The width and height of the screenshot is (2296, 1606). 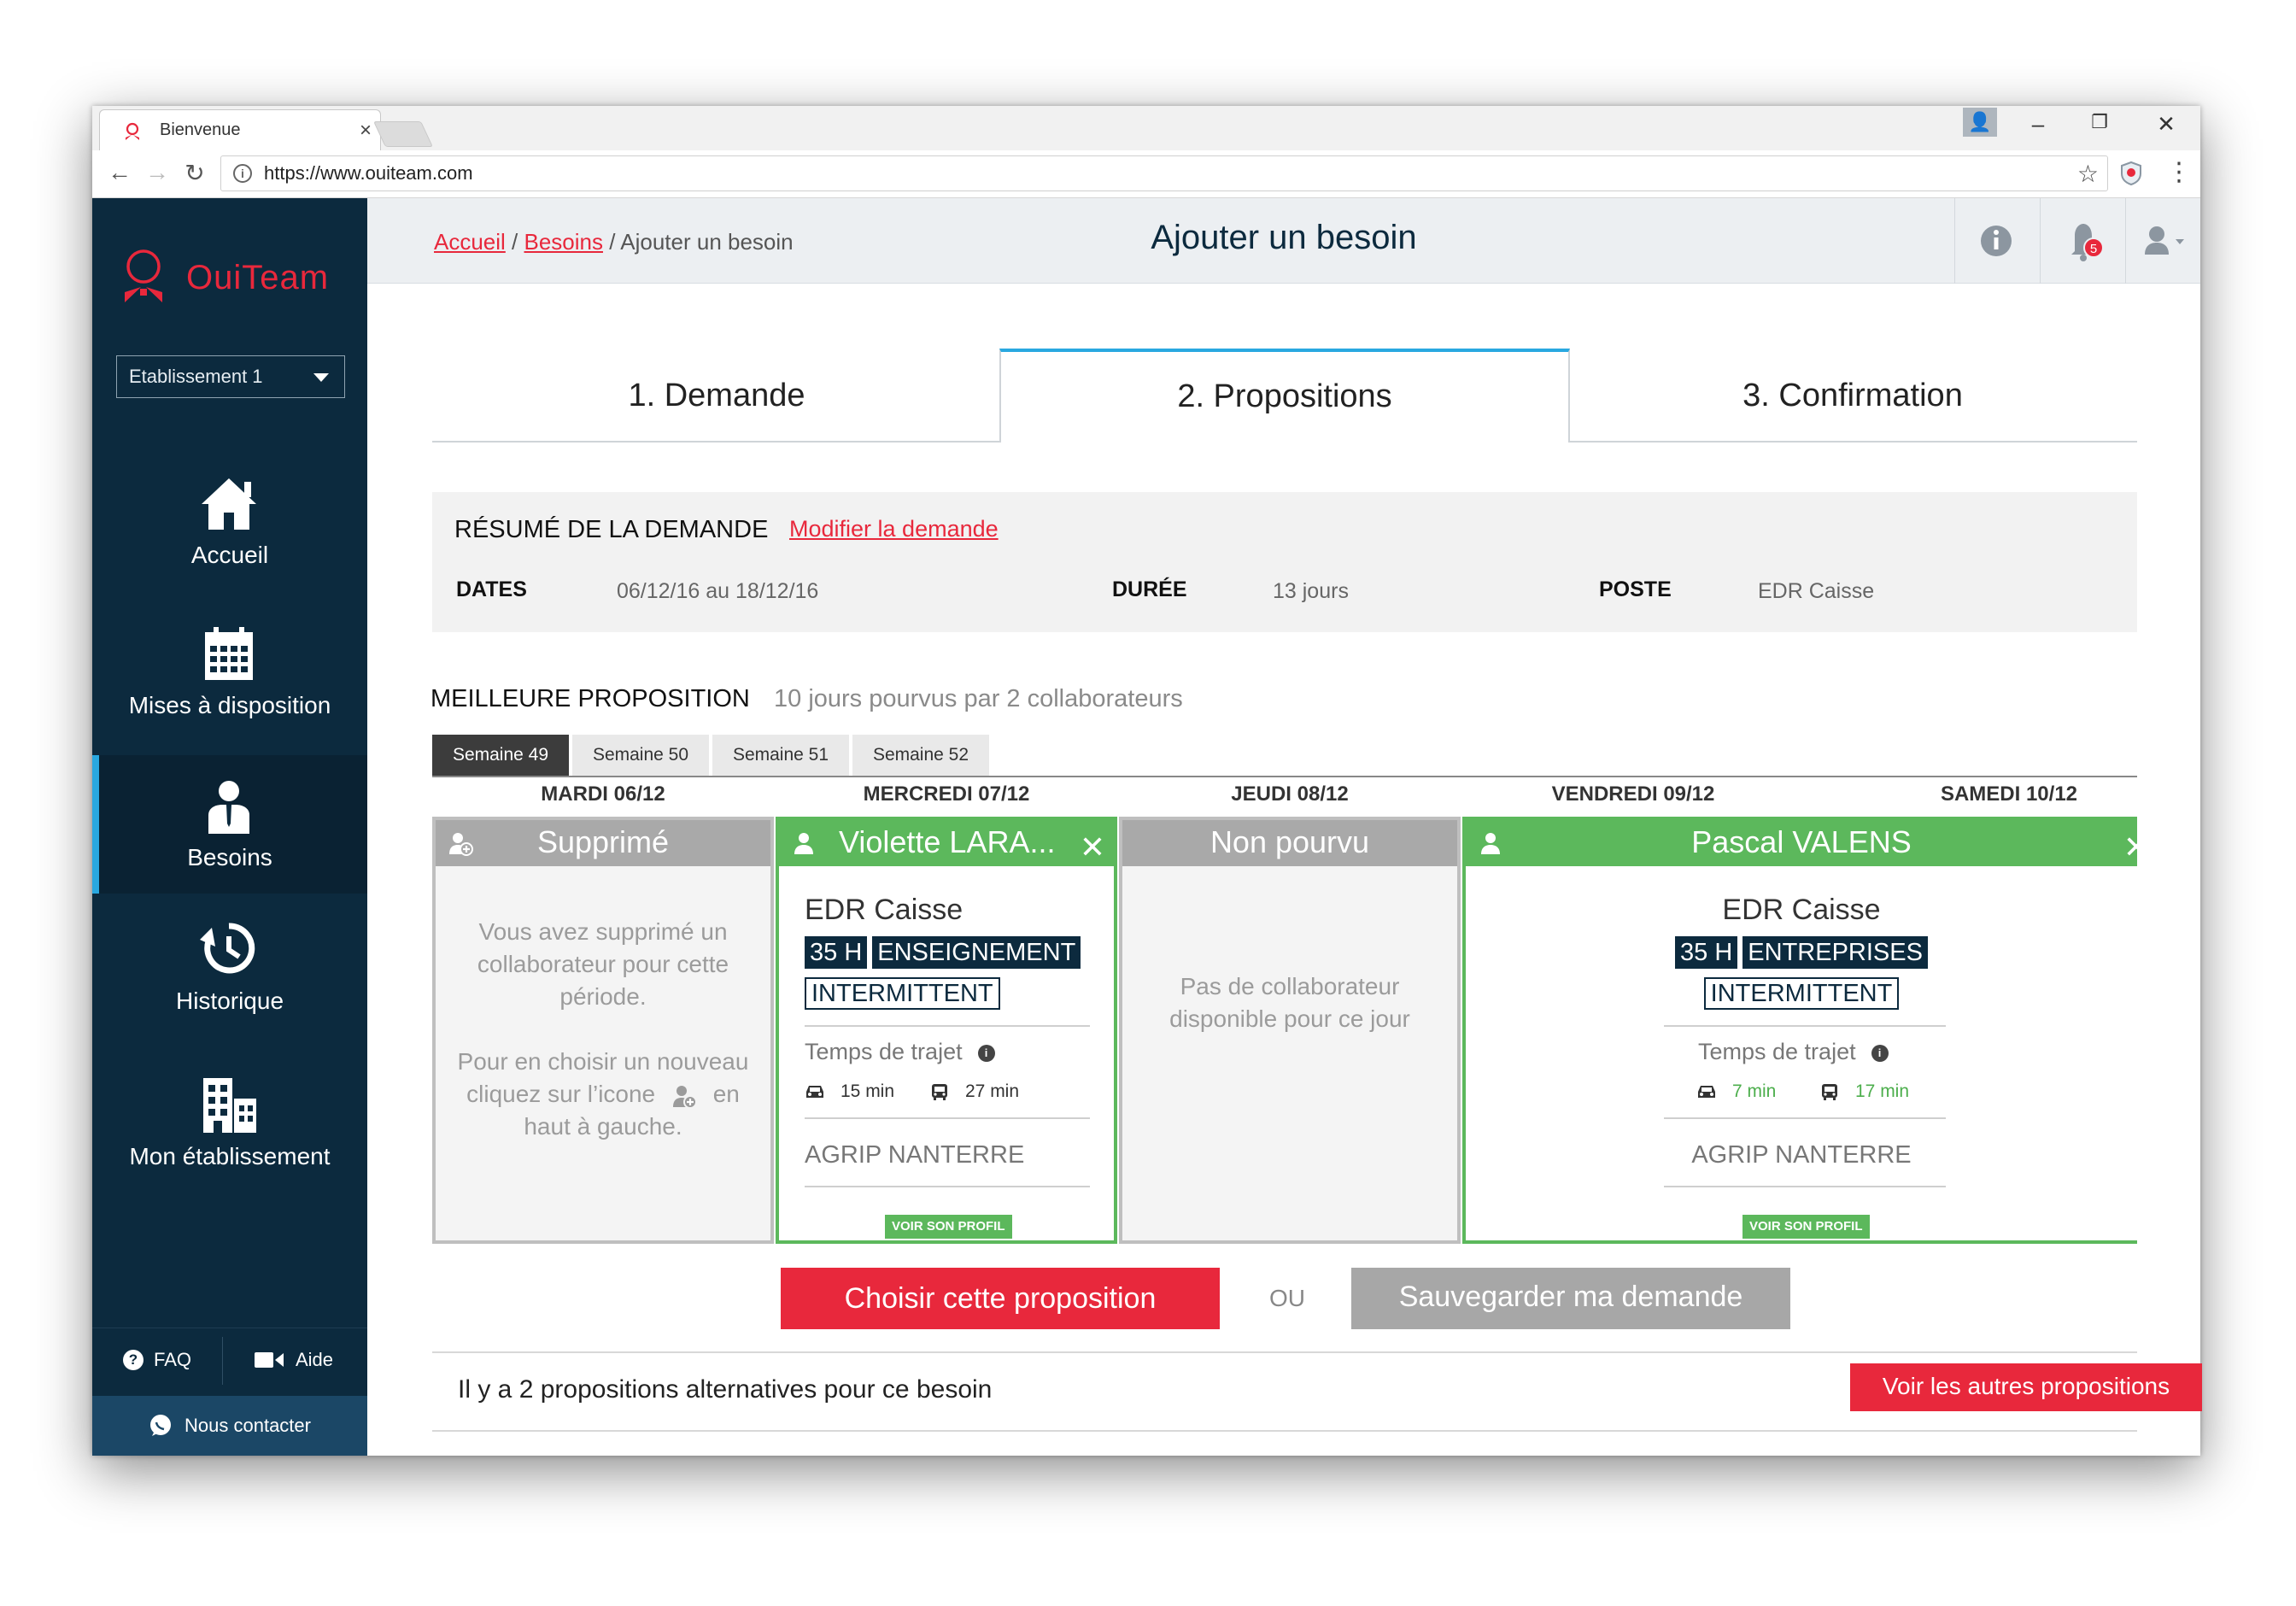 I want to click on sidebar-item-label: Accueil, so click(x=229, y=555).